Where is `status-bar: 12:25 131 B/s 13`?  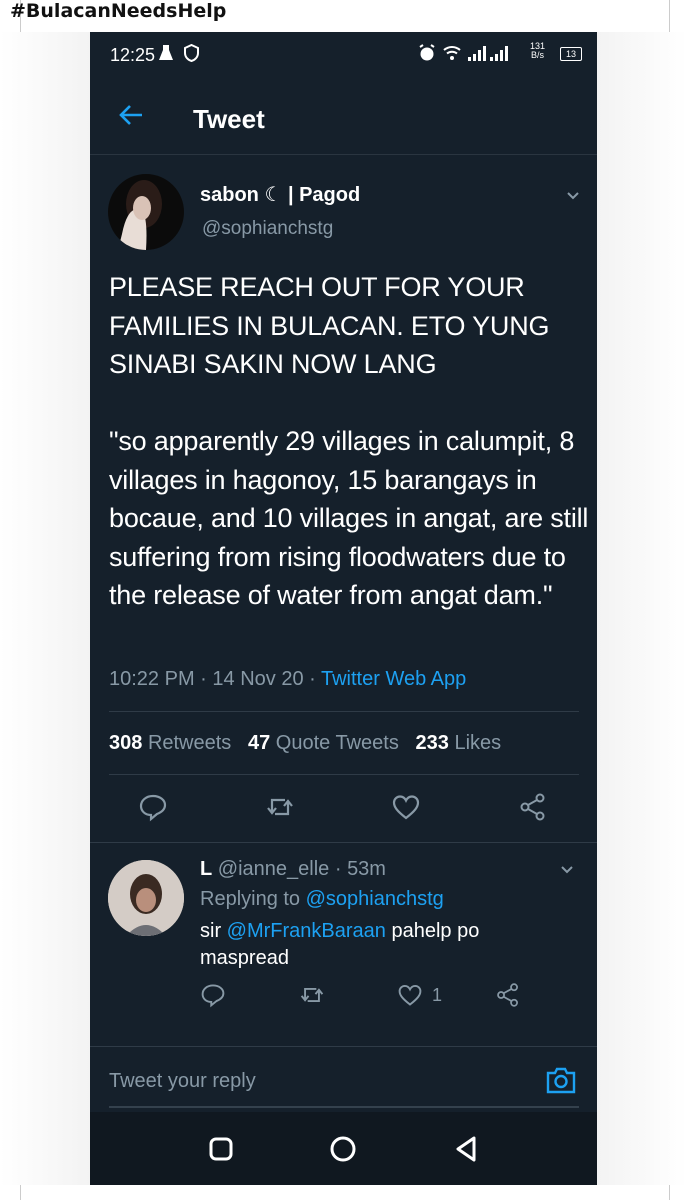 status-bar: 12:25 131 B/s 13 is located at coordinates (343, 55).